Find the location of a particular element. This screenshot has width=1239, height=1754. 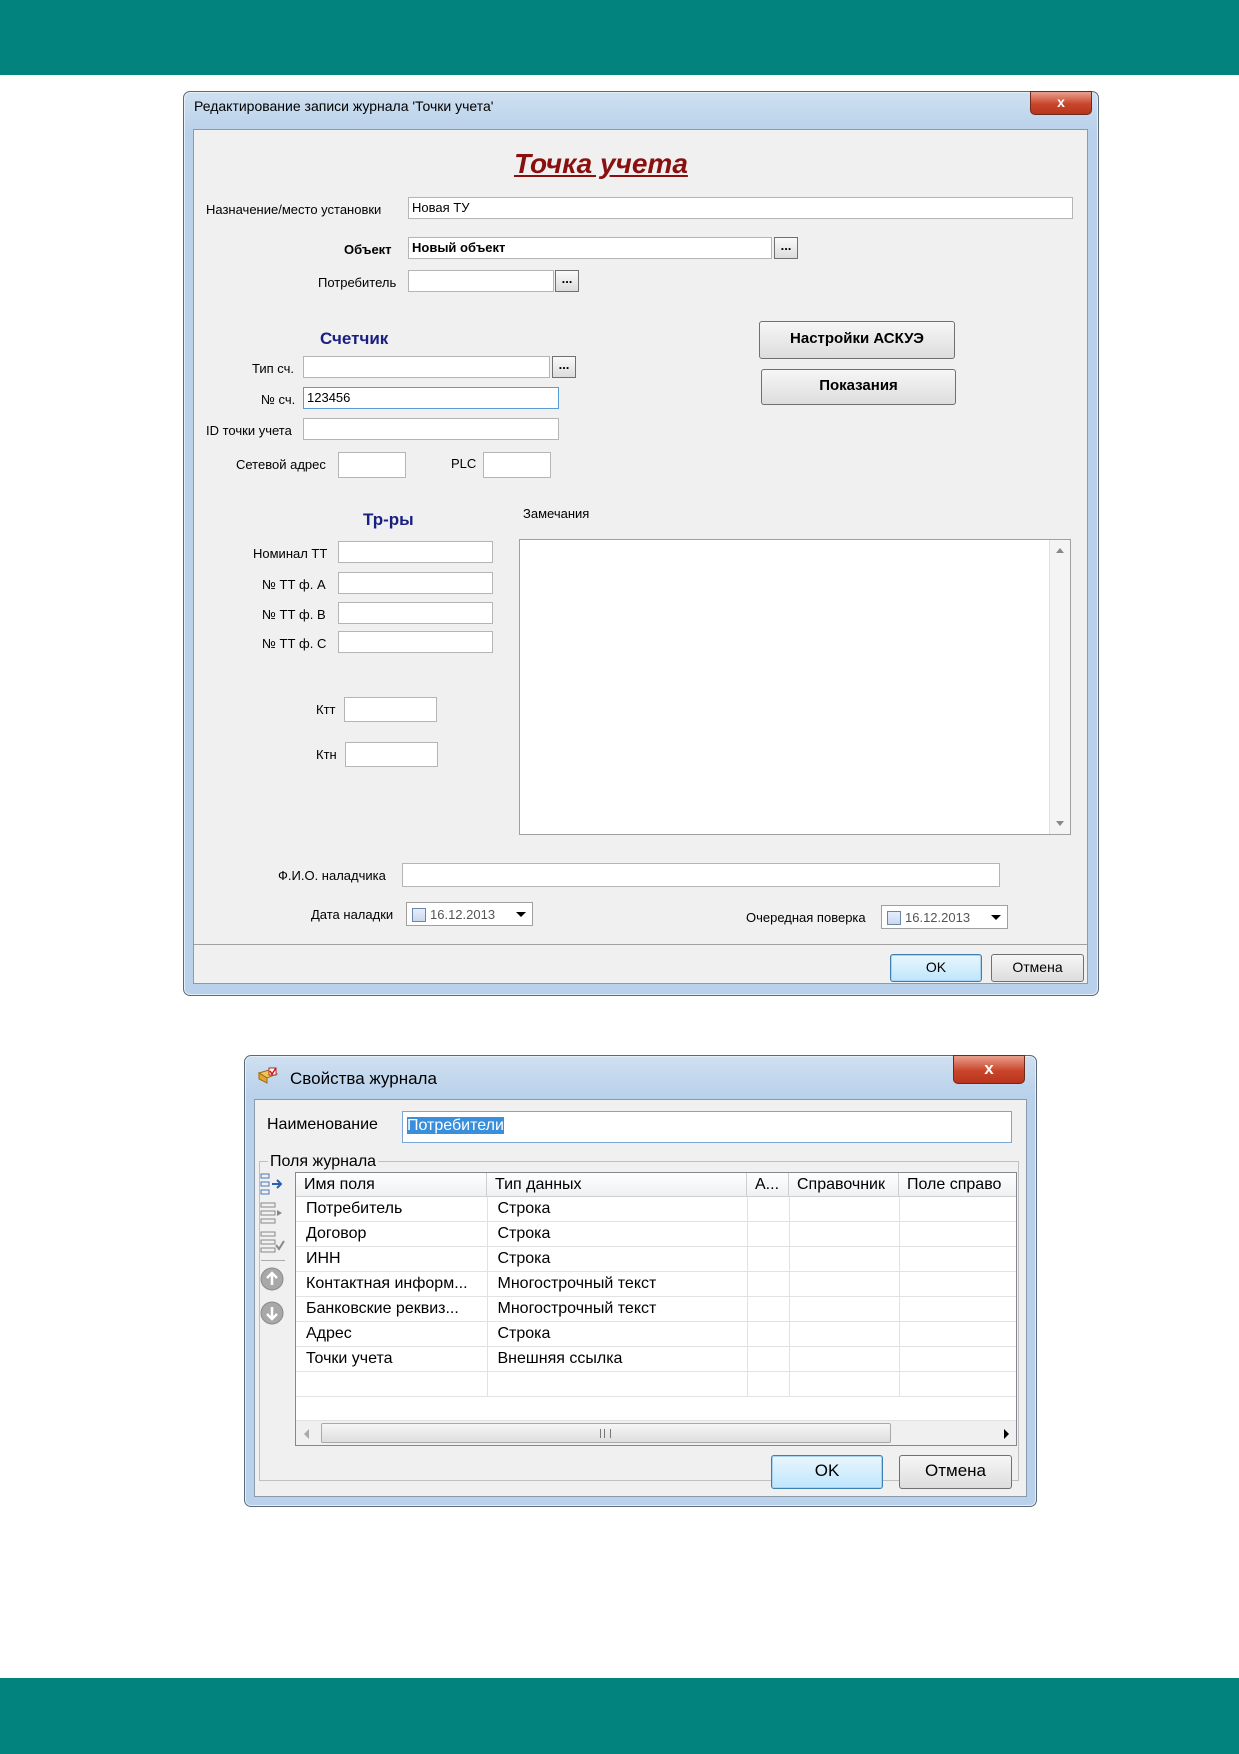

ktn-field is located at coordinates (391, 754).